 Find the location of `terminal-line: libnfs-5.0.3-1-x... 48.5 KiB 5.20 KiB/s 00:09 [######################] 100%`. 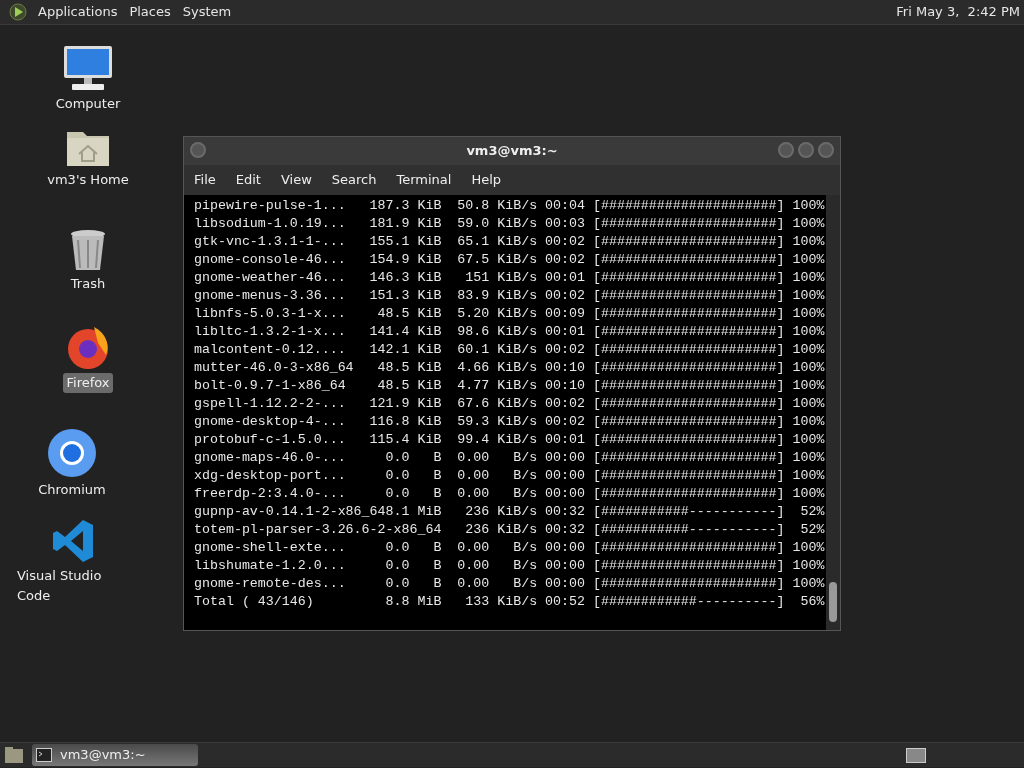

terminal-line: libnfs-5.0.3-1-x... 48.5 KiB 5.20 KiB/s 00:09 [######################] 100% is located at coordinates (510, 314).